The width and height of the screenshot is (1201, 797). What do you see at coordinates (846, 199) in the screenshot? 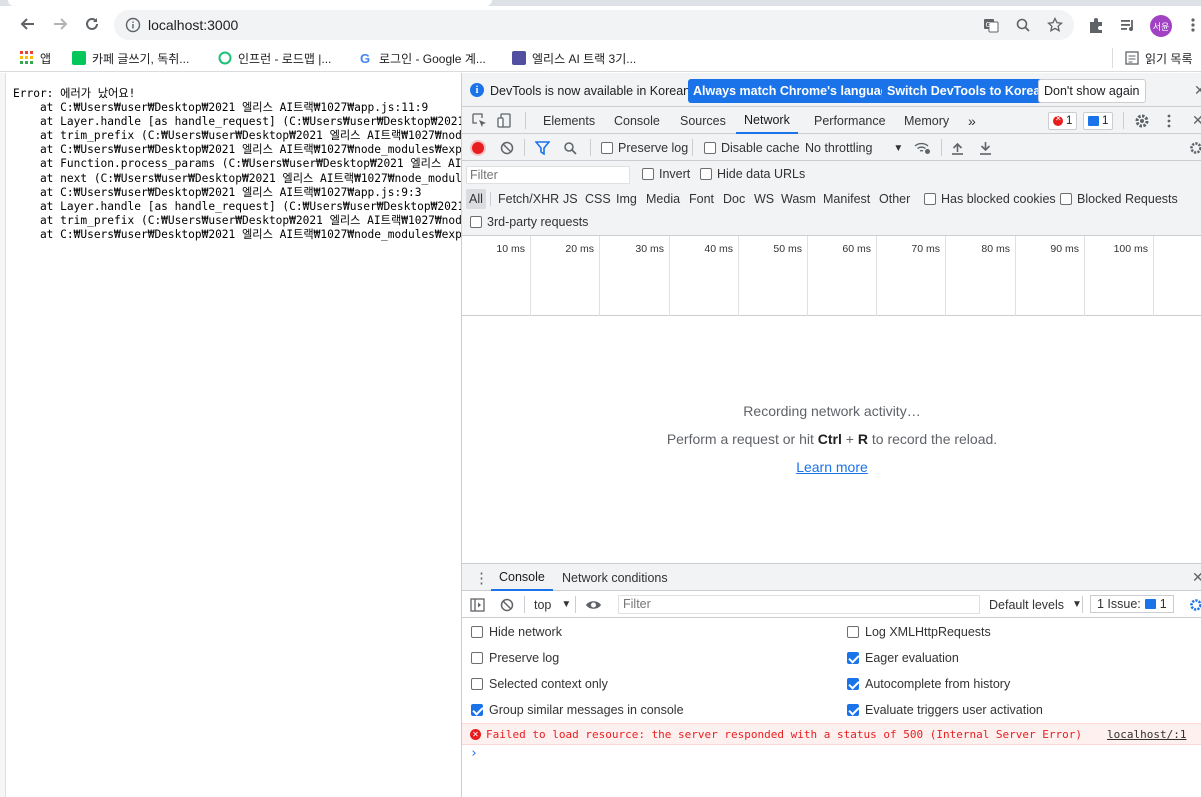
I see `type-filter-manifest: Manifest` at bounding box center [846, 199].